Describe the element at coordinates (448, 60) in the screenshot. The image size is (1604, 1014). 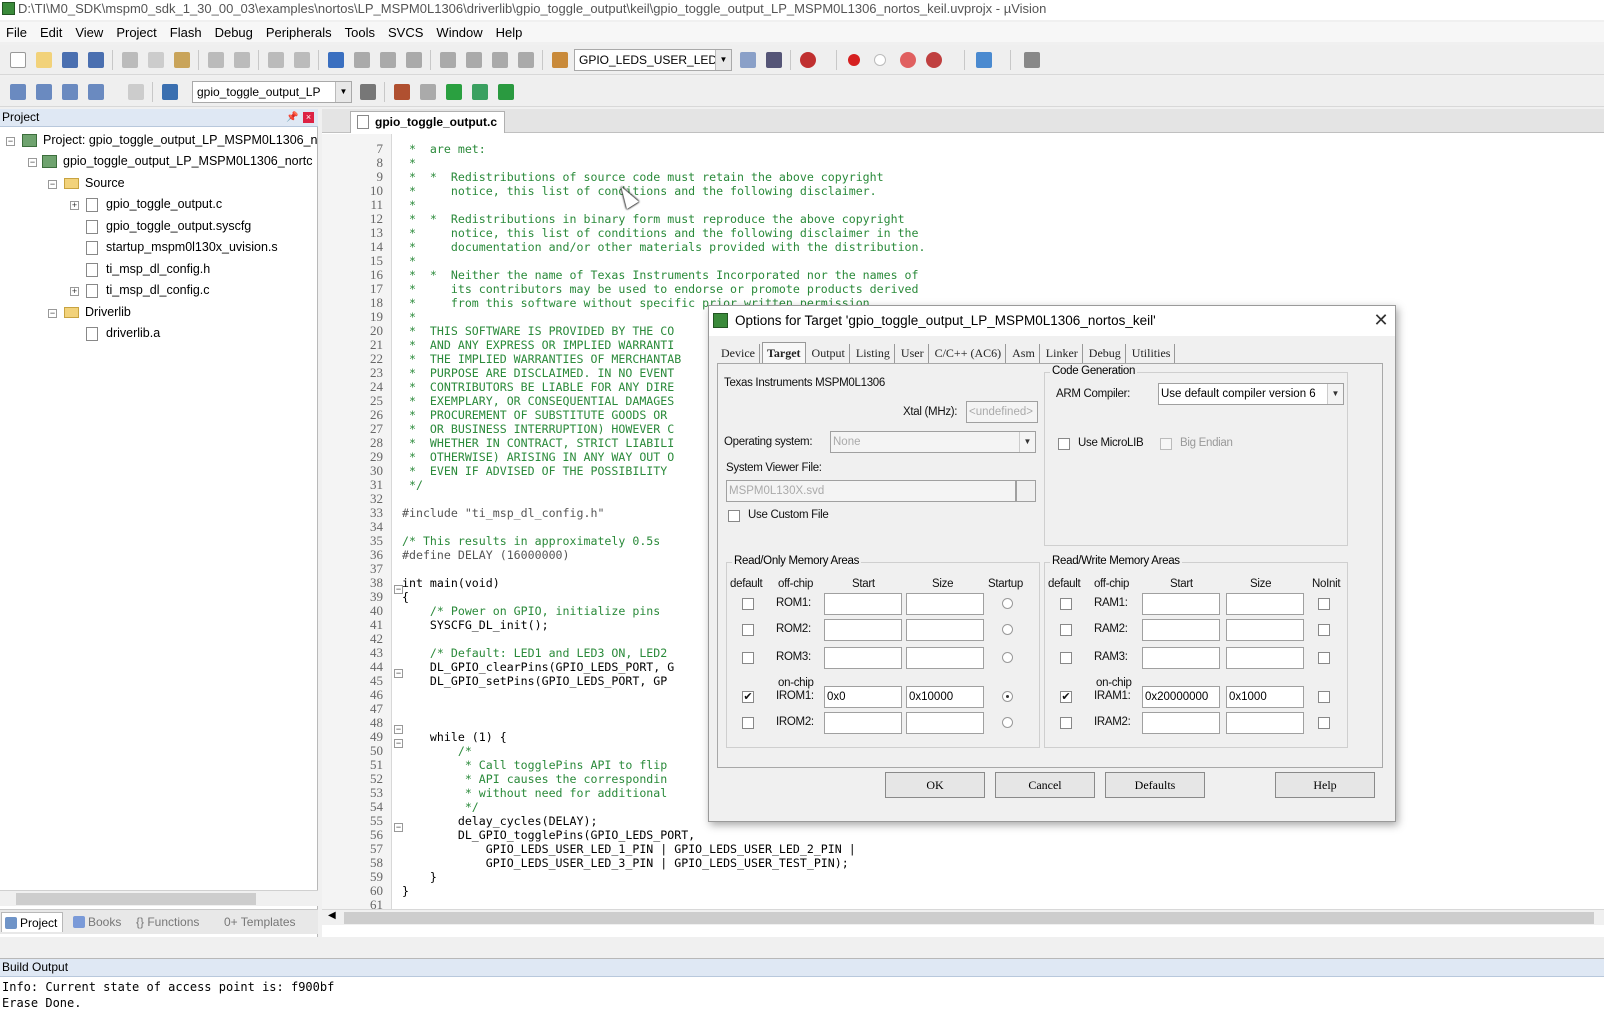
I see `indent-icon` at that location.